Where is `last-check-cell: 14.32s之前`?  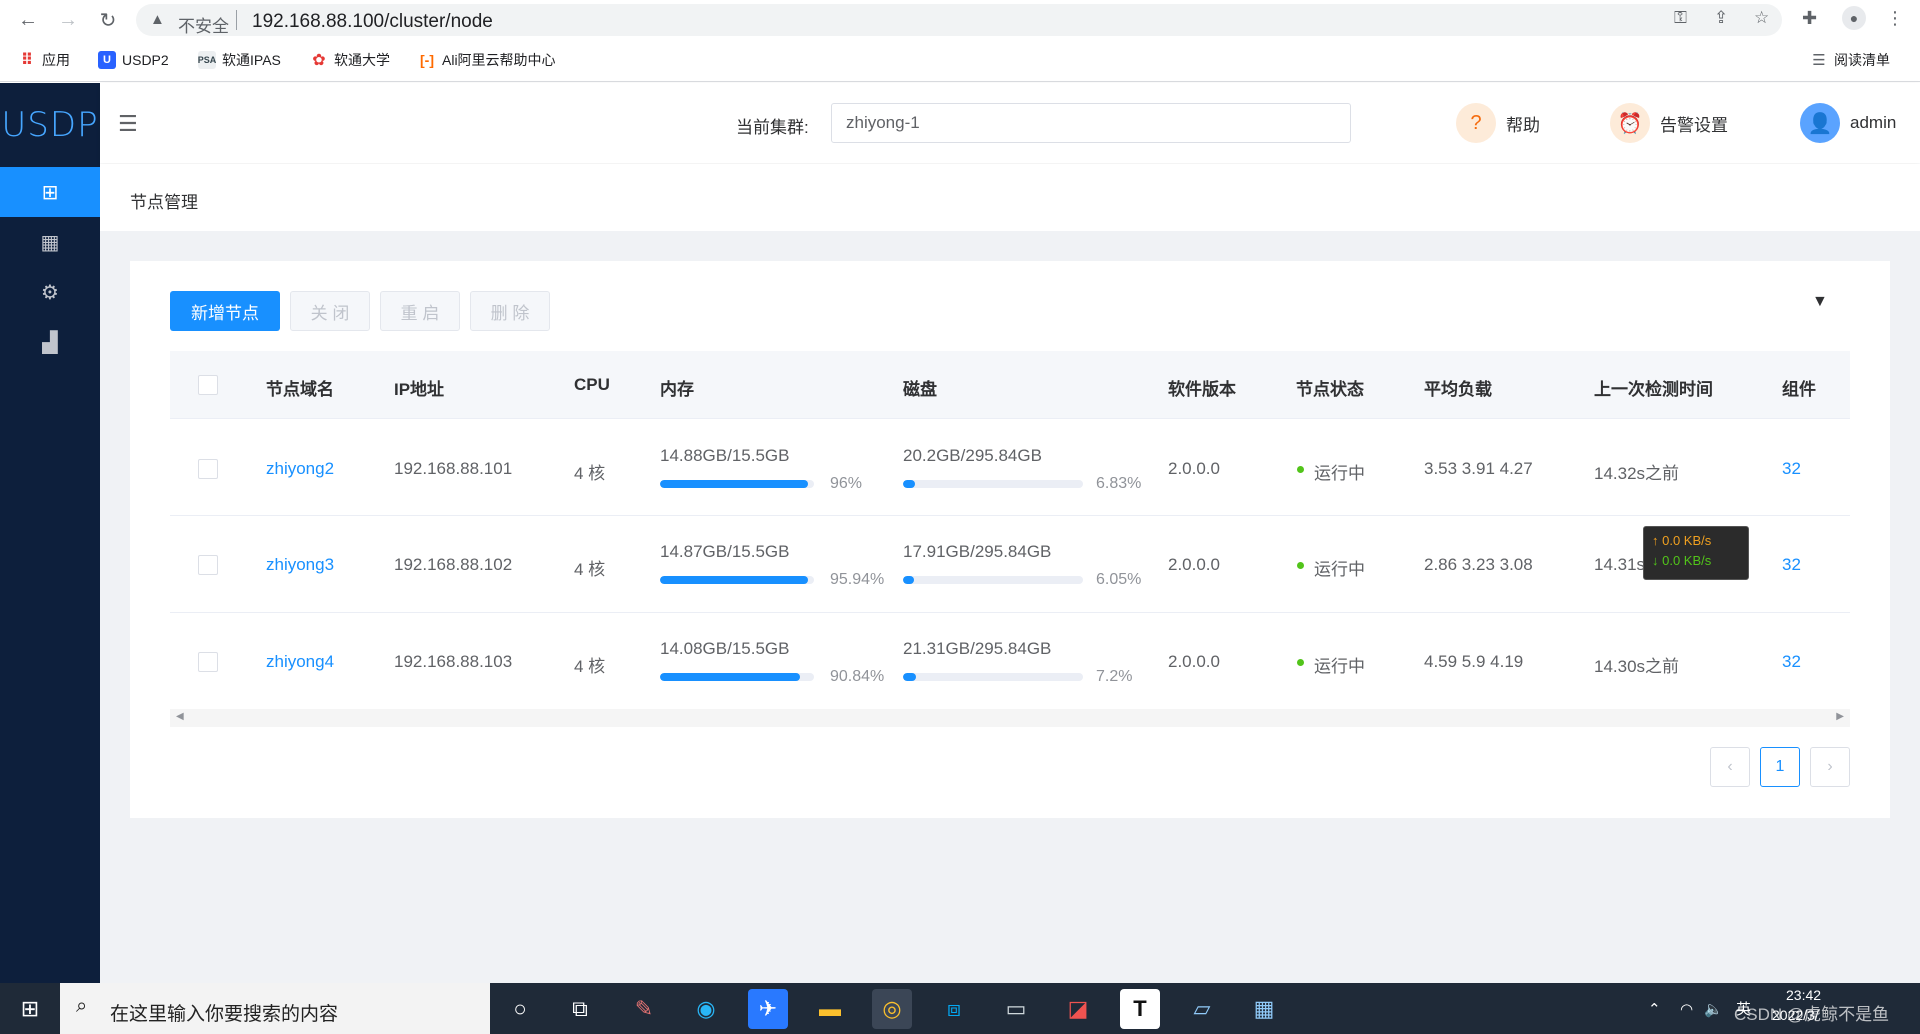 last-check-cell: 14.32s之前 is located at coordinates (1637, 473).